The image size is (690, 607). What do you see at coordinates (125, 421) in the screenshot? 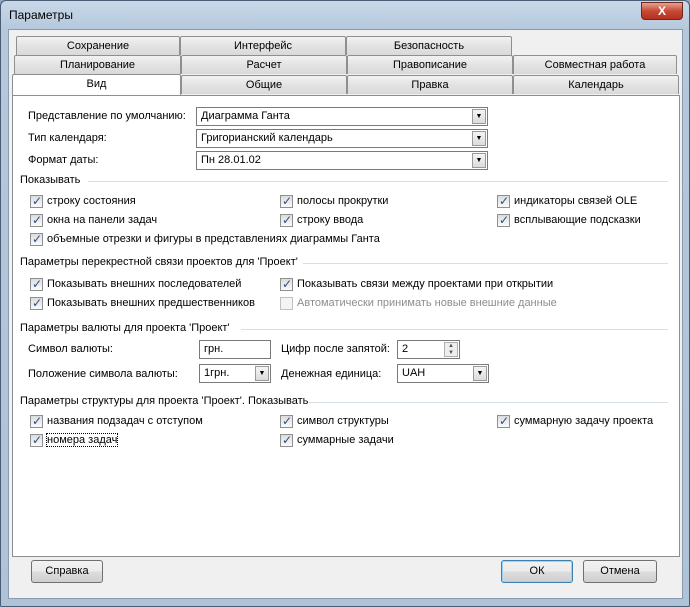
I see `checkbox-label: названия подзадач с отступом` at bounding box center [125, 421].